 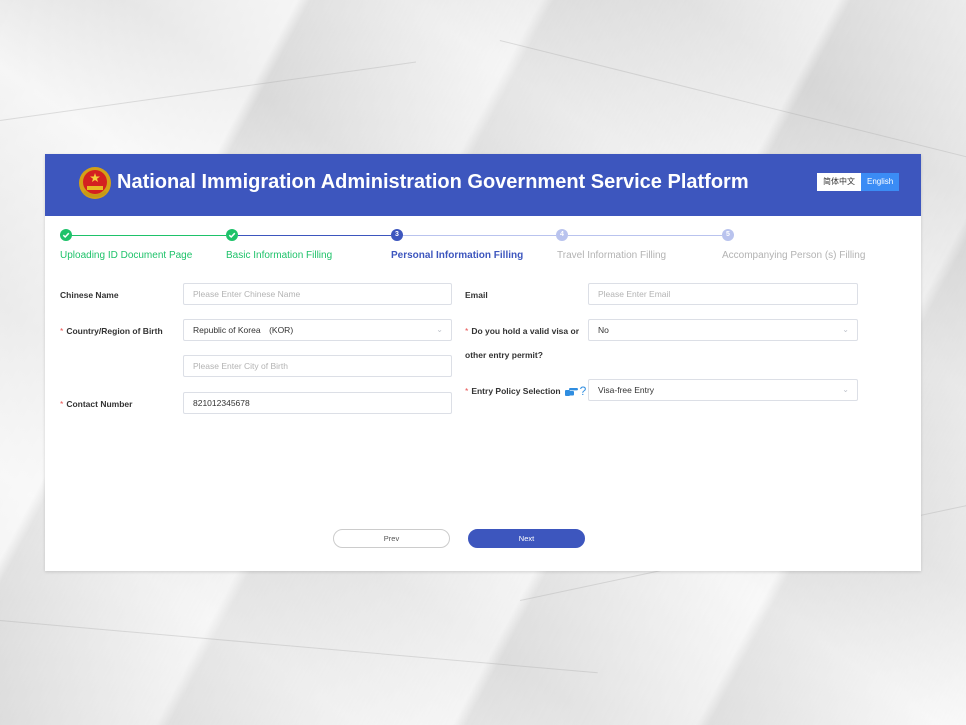 What do you see at coordinates (99, 404) in the screenshot?
I see `contact-number-label-text: Contact Number` at bounding box center [99, 404].